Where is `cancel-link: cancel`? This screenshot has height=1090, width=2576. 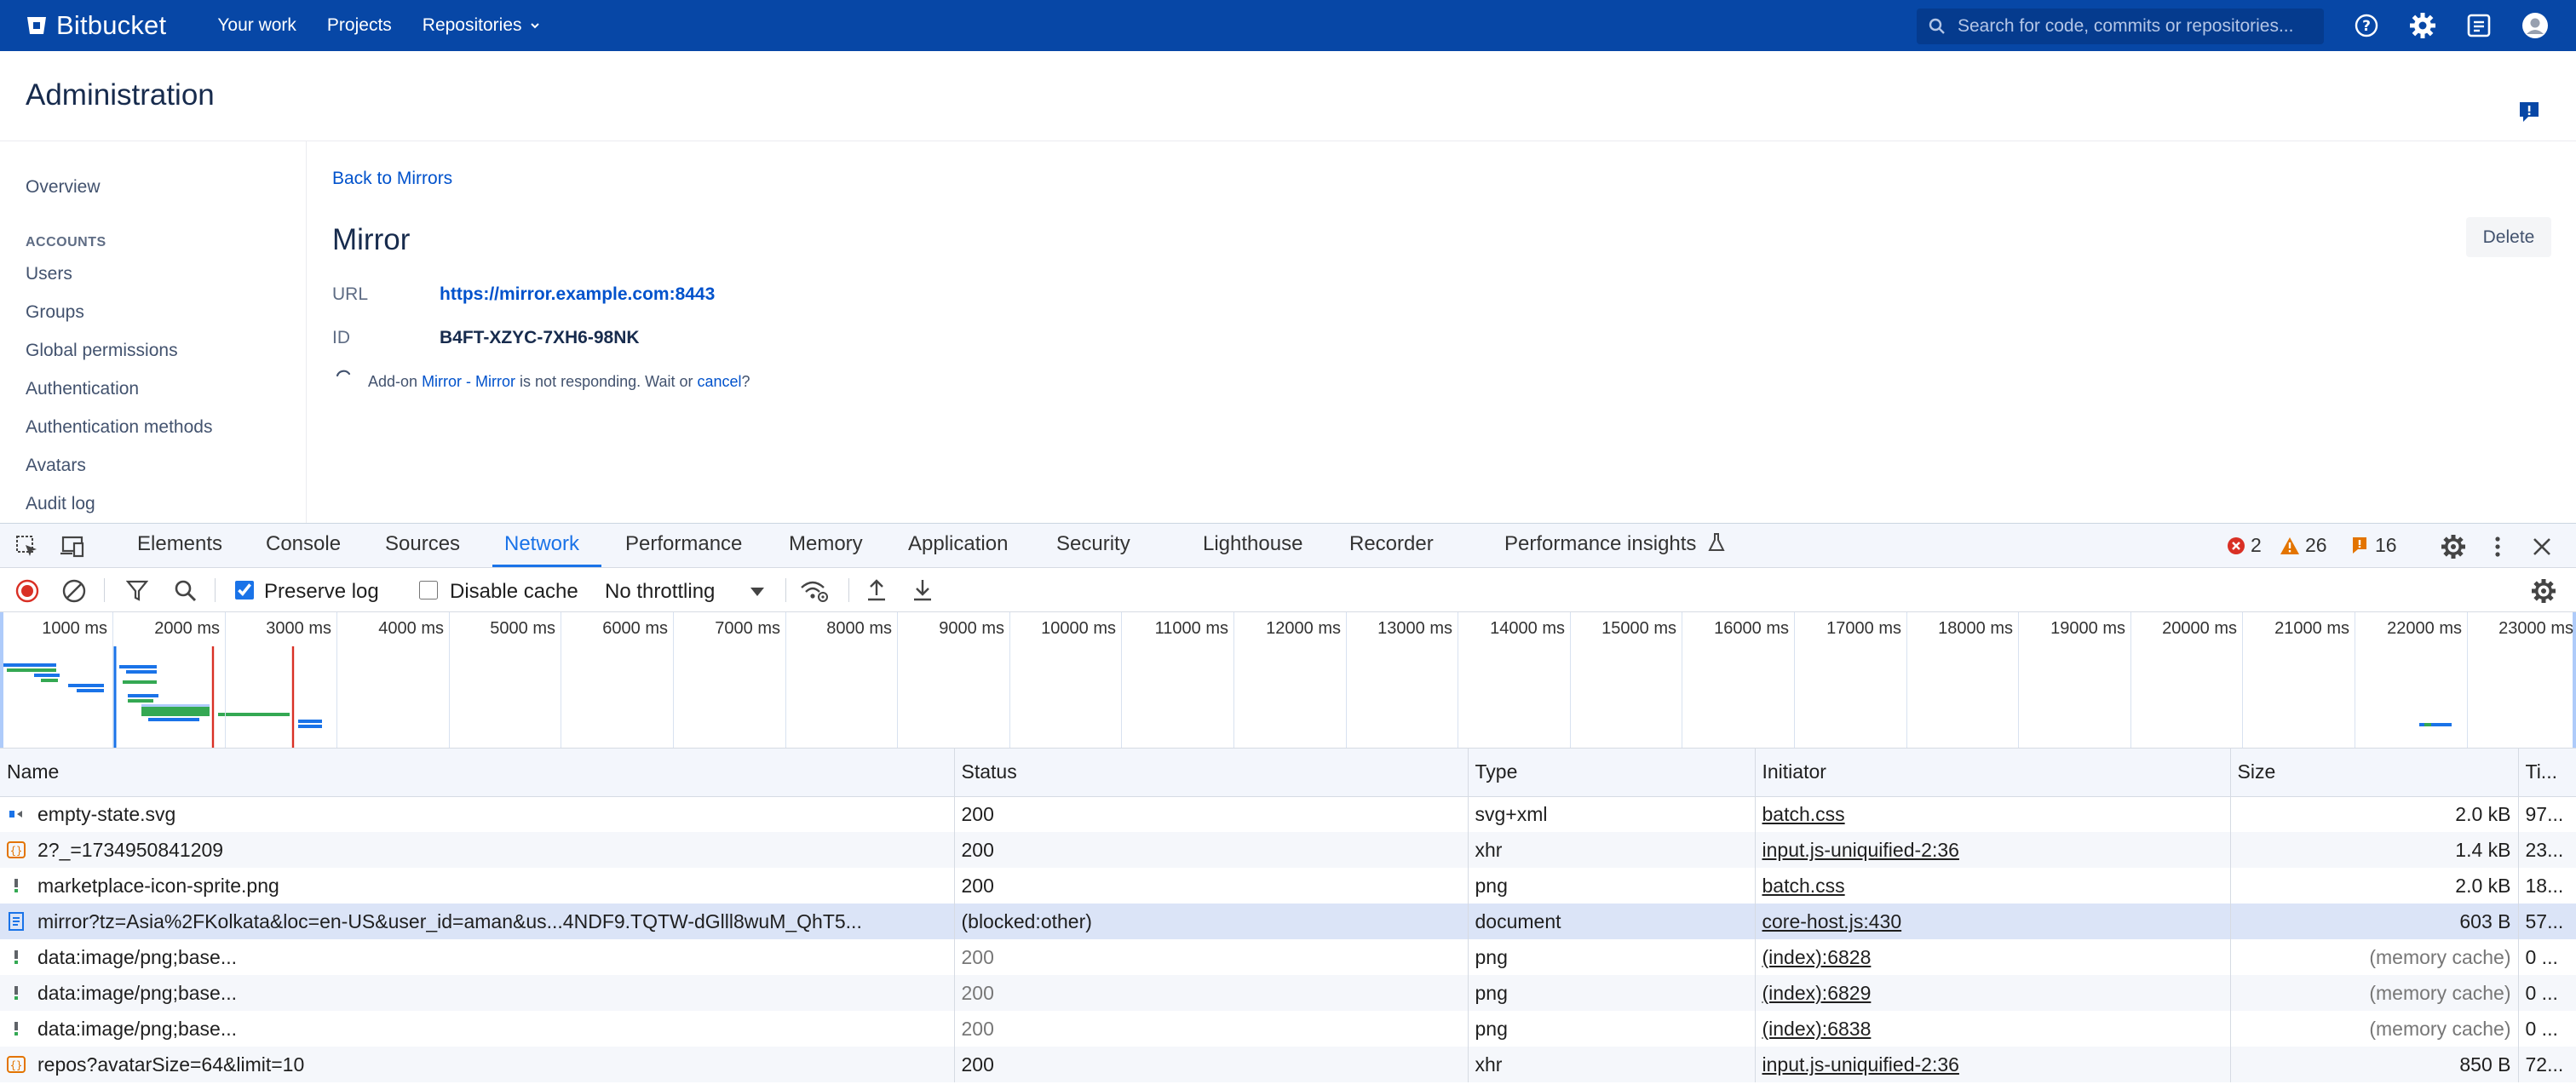
cancel-link: cancel is located at coordinates (720, 381).